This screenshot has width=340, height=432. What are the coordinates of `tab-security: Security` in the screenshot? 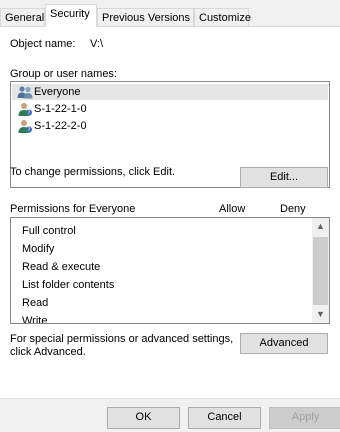 It's located at (71, 15).